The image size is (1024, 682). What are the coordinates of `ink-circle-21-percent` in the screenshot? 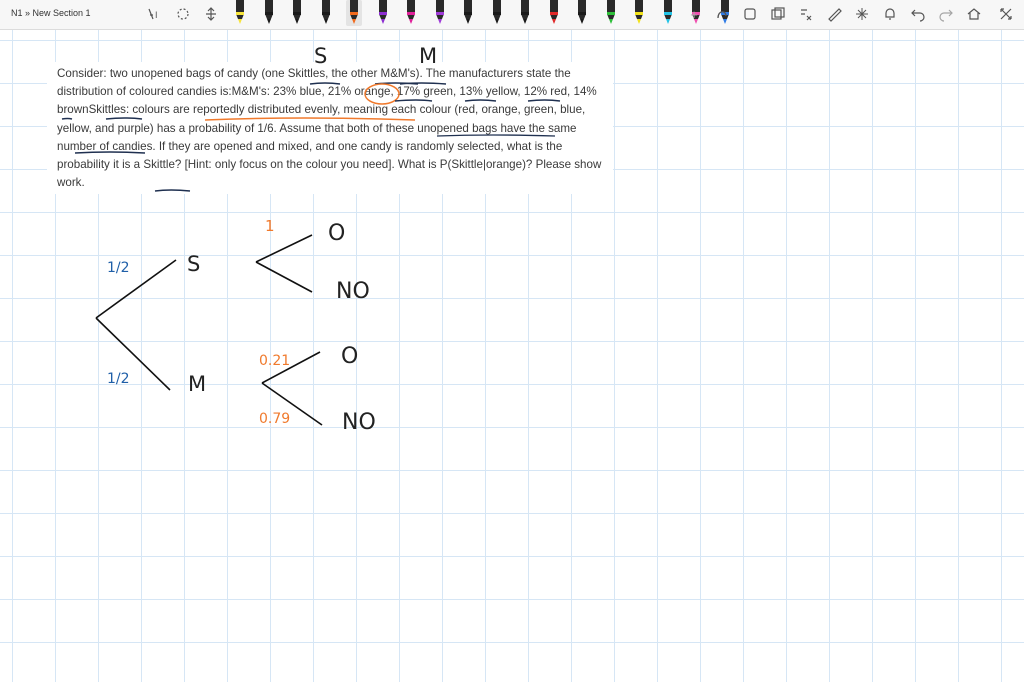 It's located at (382, 94).